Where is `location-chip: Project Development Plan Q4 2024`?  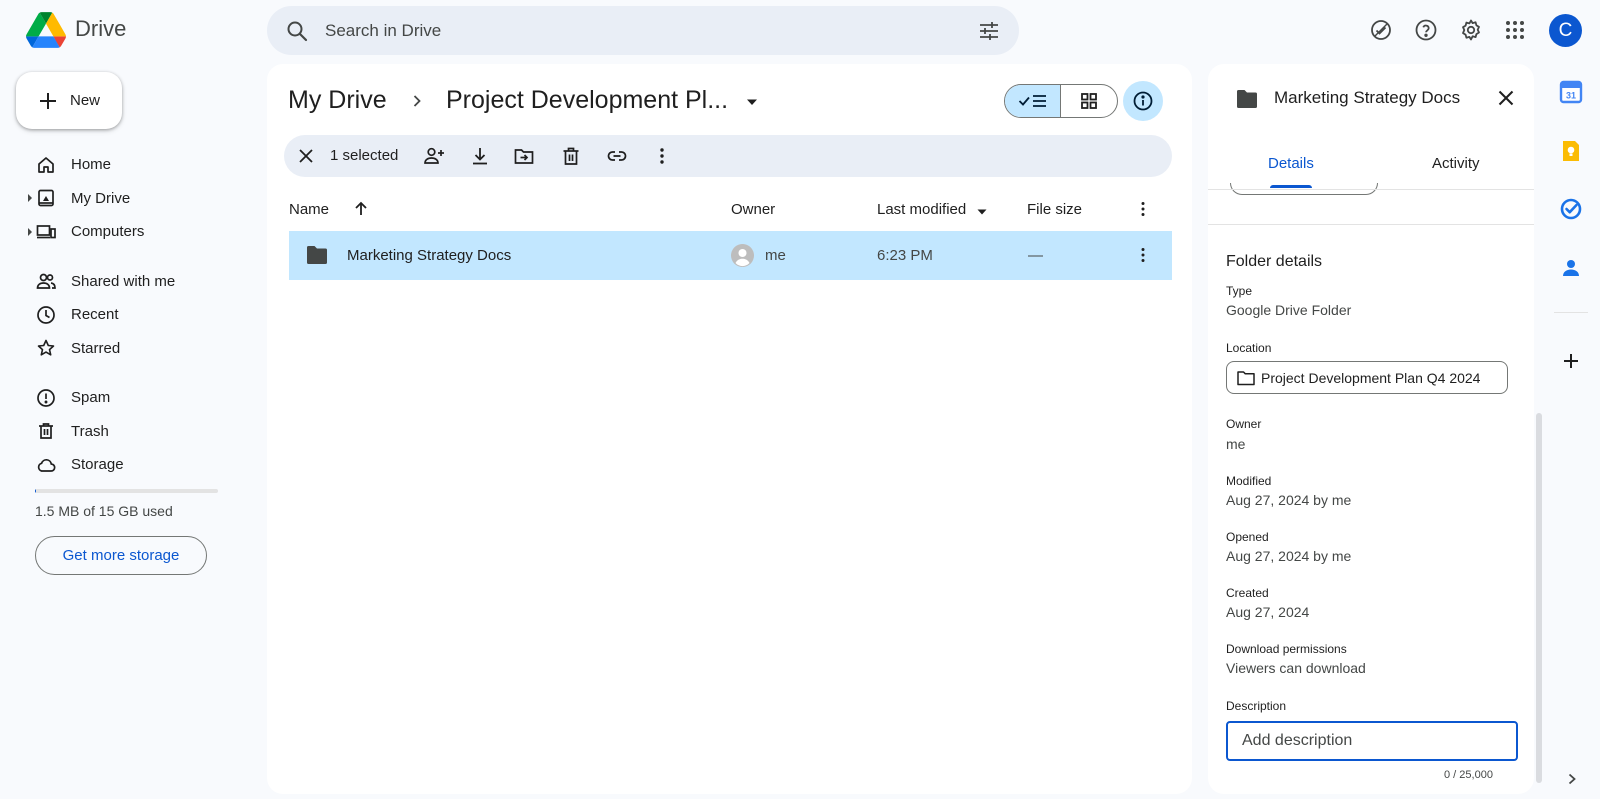
location-chip: Project Development Plan Q4 2024 is located at coordinates (1367, 377).